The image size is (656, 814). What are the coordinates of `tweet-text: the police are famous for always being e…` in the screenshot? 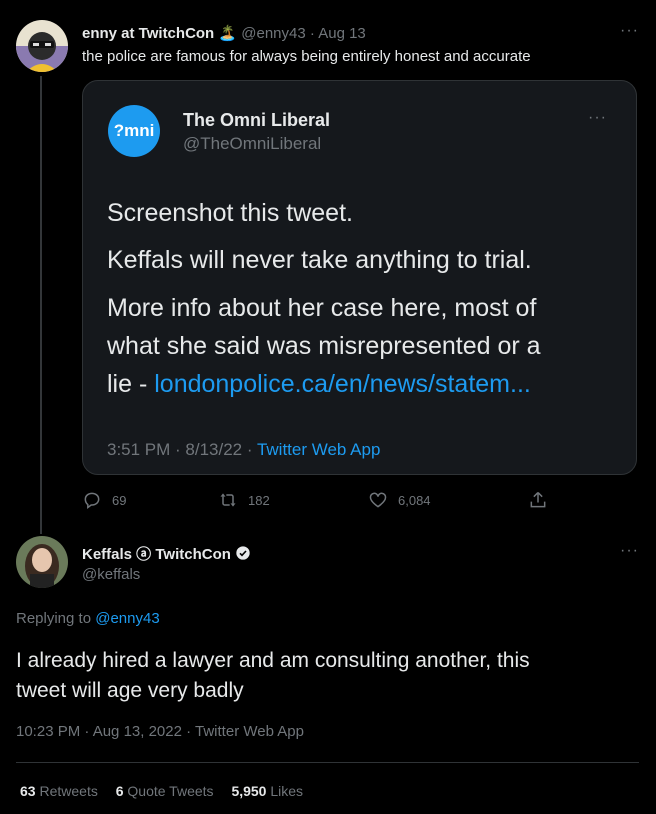 It's located at (306, 56).